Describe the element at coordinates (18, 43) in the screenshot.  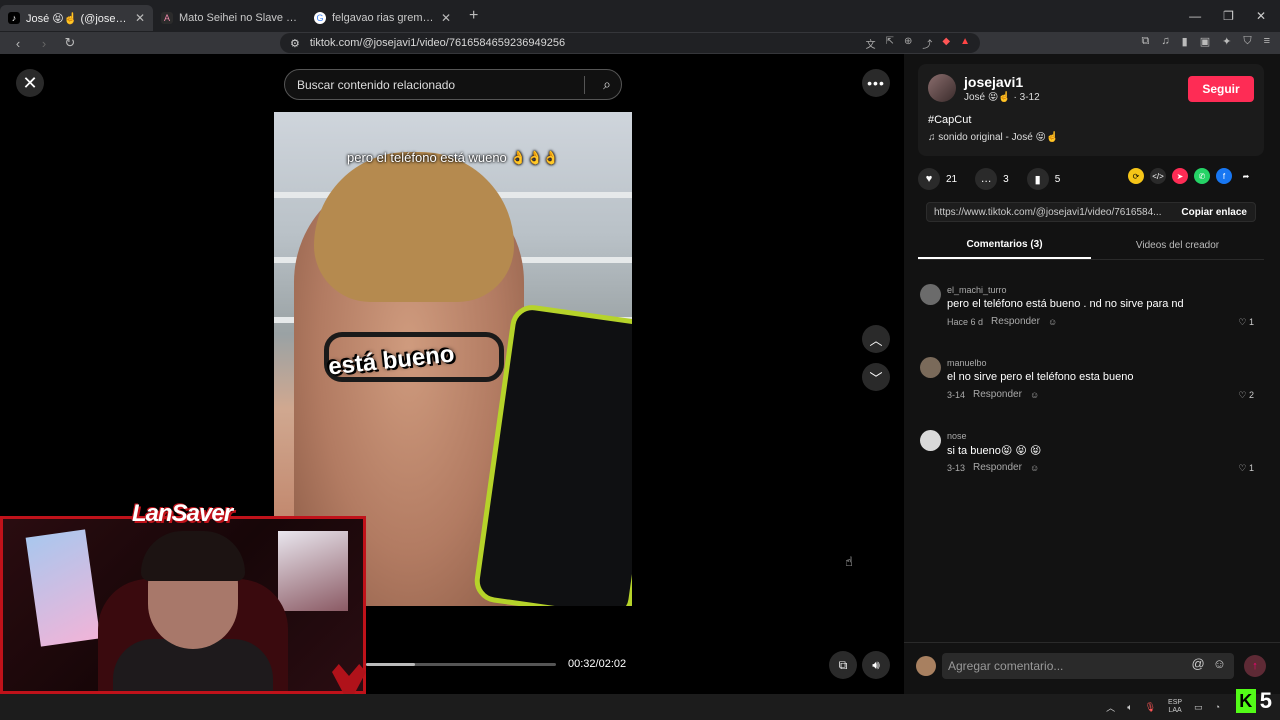
I see `back-icon: ‹` at that location.